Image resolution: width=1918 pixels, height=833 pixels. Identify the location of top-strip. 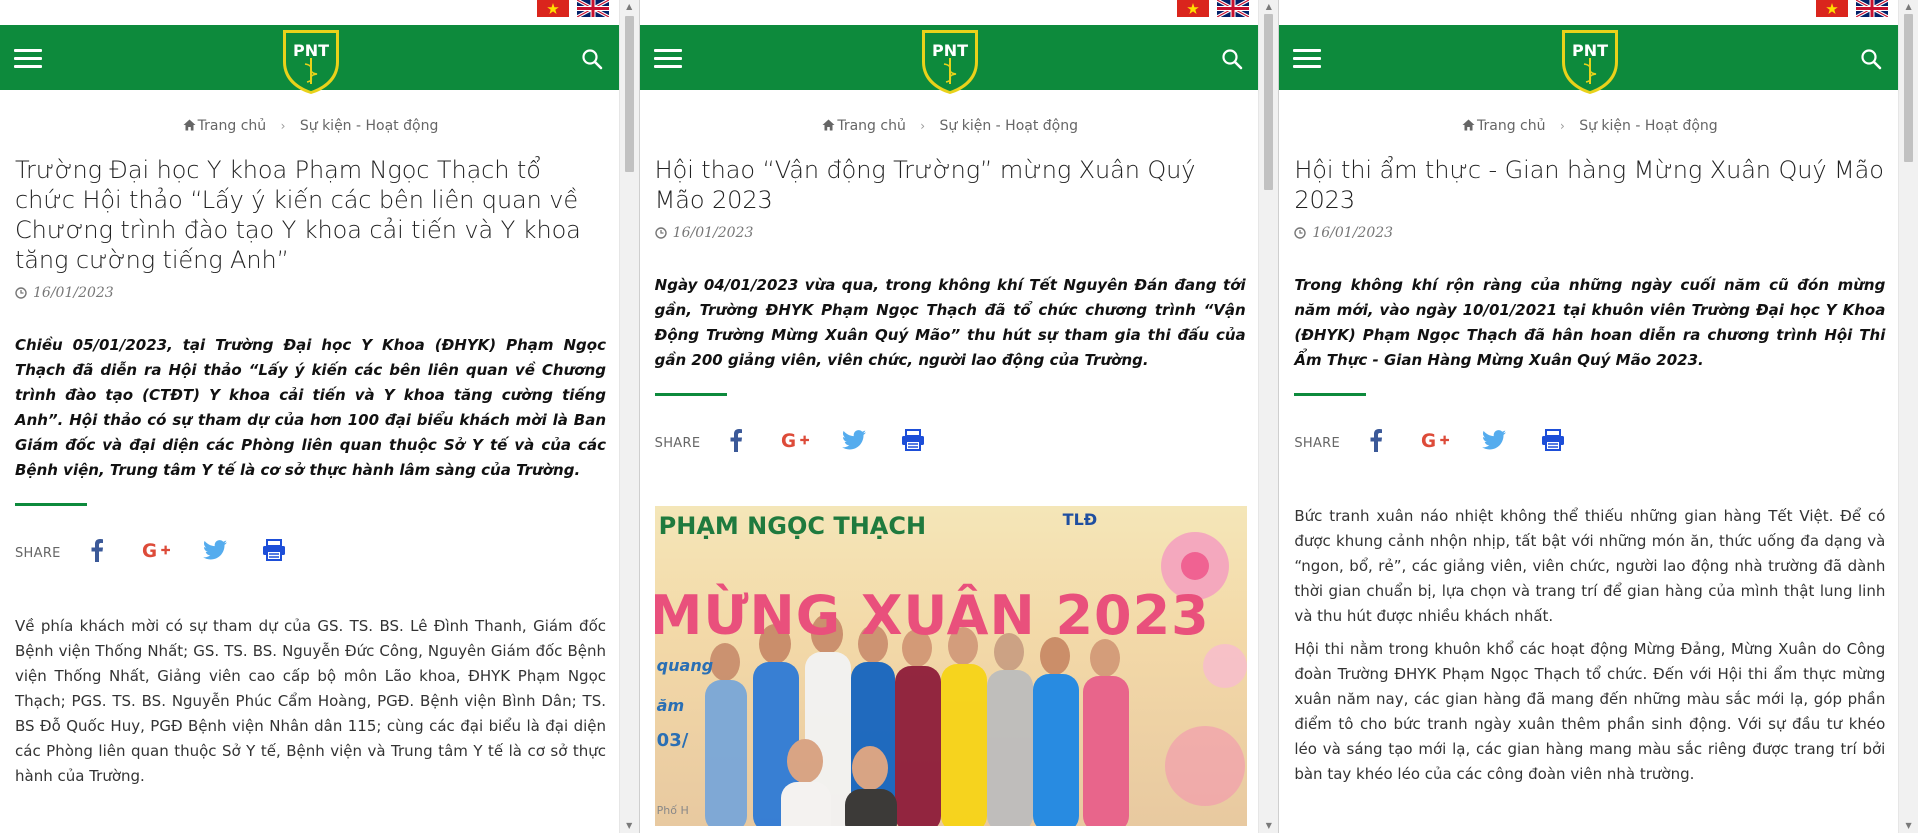
(310, 12).